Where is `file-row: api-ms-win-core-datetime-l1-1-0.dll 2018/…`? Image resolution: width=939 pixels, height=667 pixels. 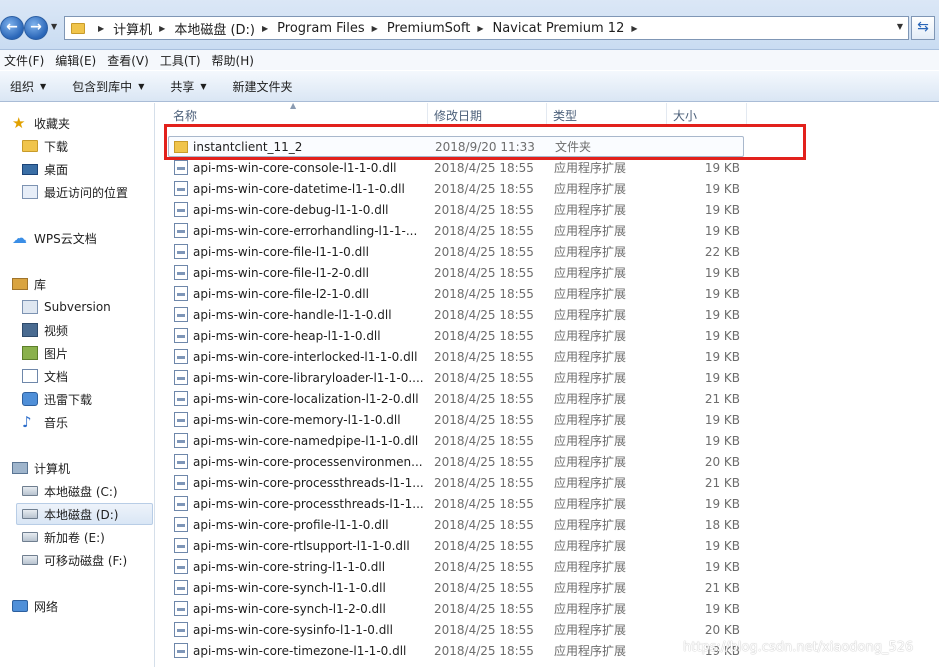
file-row: api-ms-win-core-datetime-l1-1-0.dll 2018/… is located at coordinates (547, 188).